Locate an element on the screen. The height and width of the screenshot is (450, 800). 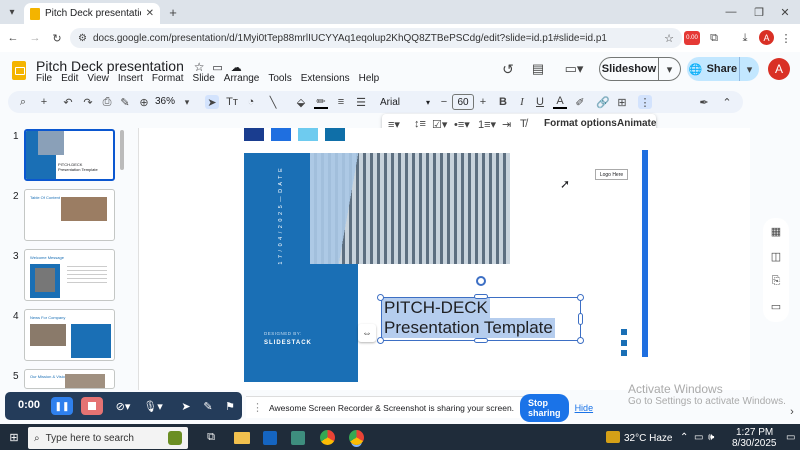
italic-icon: I is located at coordinates (522, 102).